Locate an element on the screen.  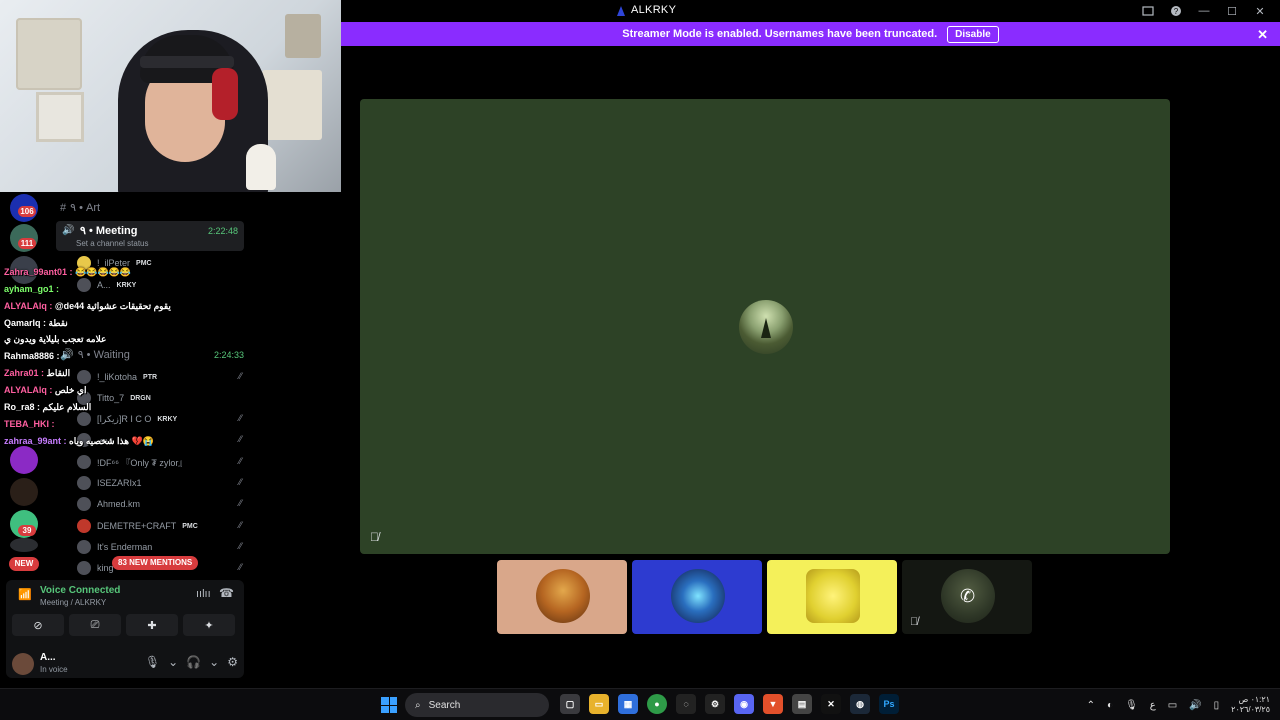
network-icon: ▭ is located at coordinates (1172, 705).